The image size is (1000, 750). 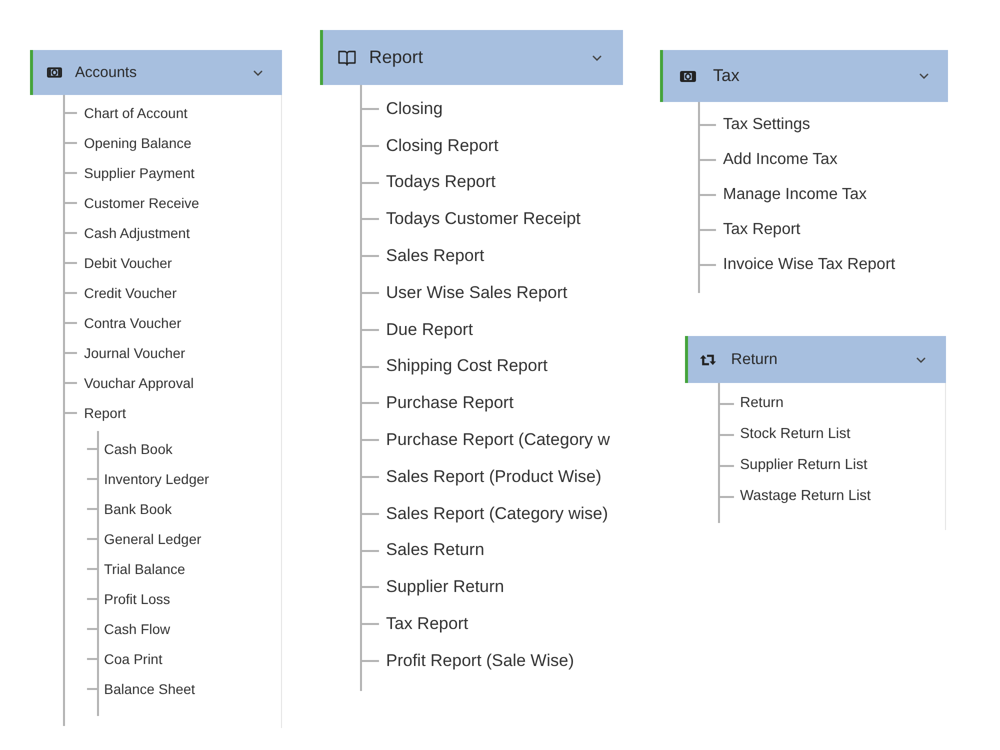 I want to click on menu-item: Todays Report, so click(x=441, y=182).